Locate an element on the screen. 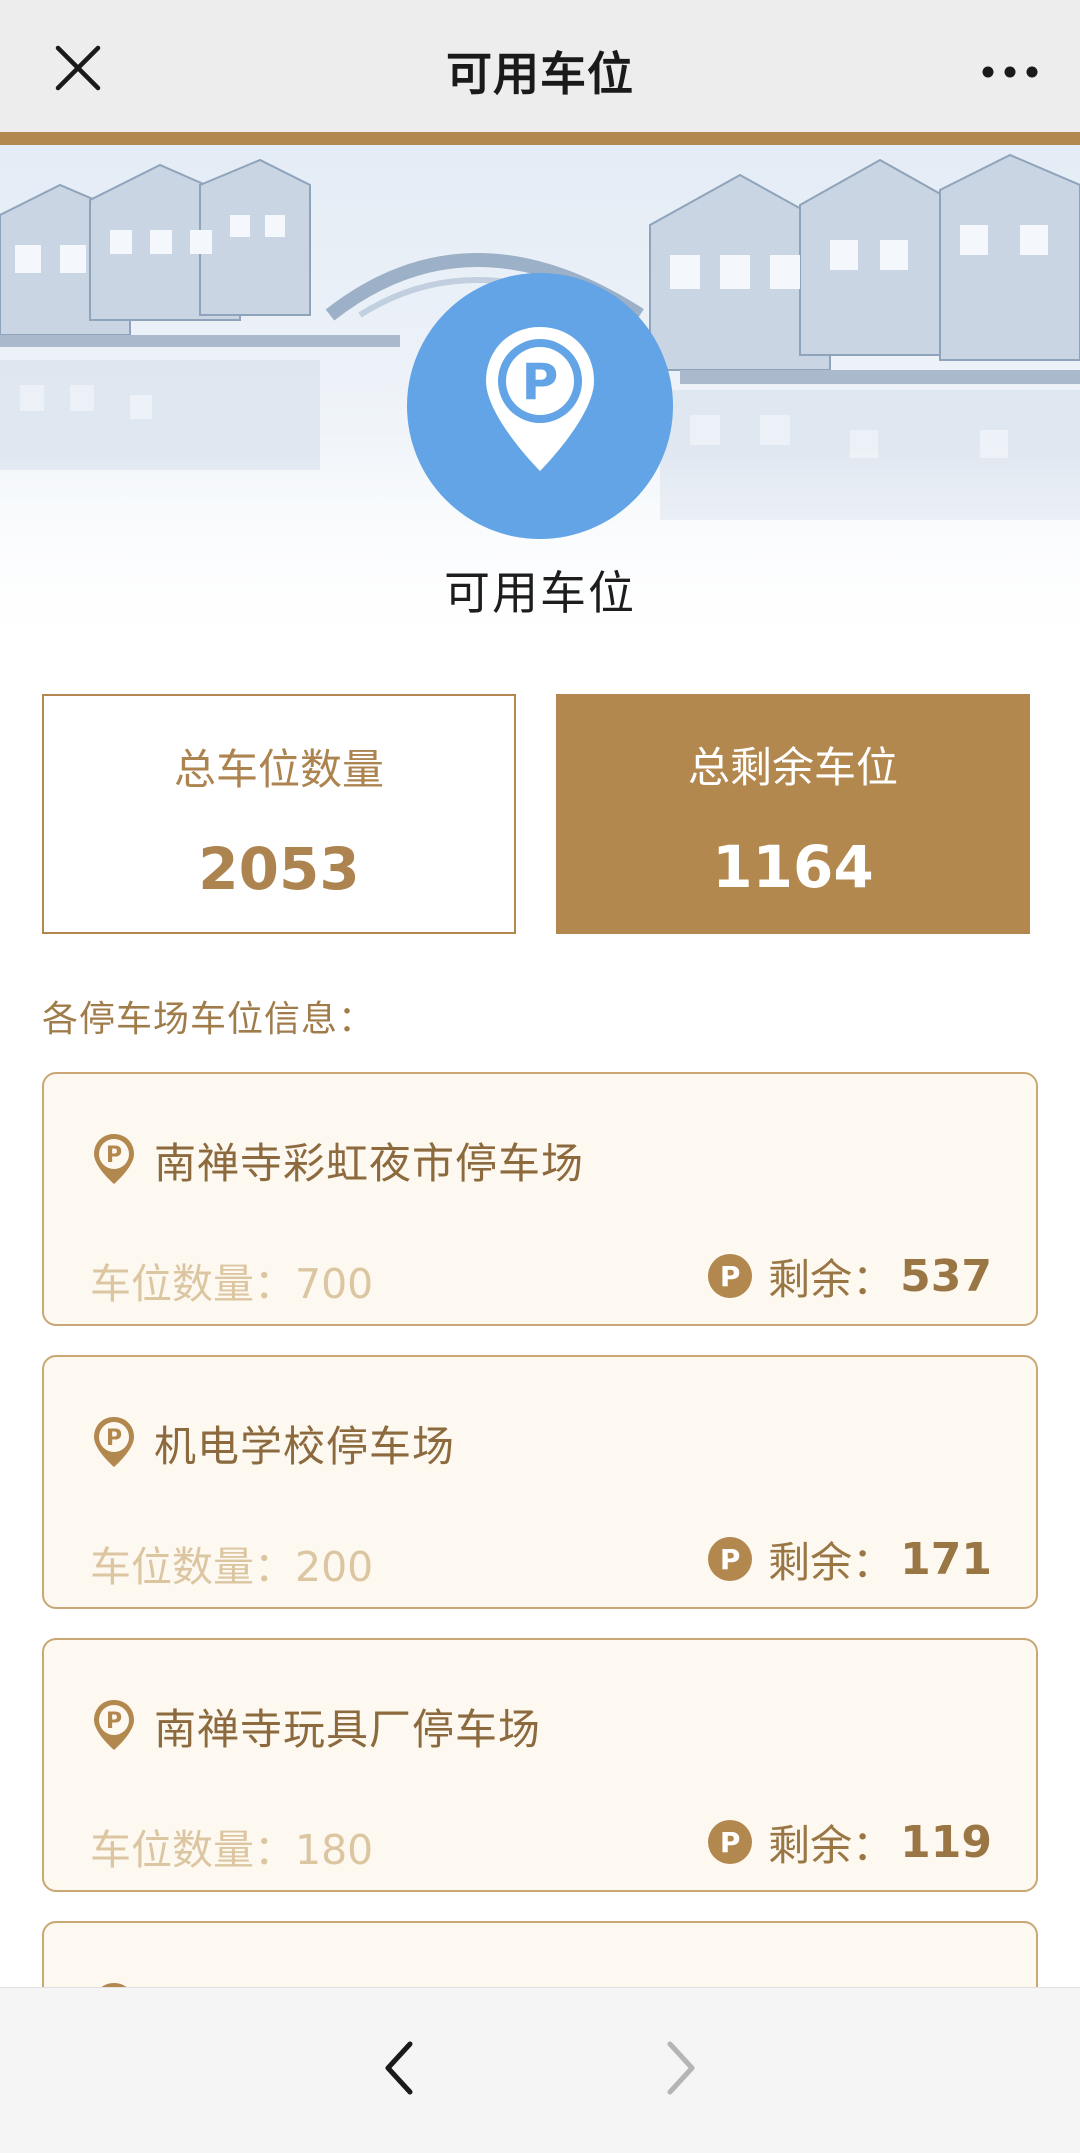  remaining-value: 171 is located at coordinates (946, 1559).